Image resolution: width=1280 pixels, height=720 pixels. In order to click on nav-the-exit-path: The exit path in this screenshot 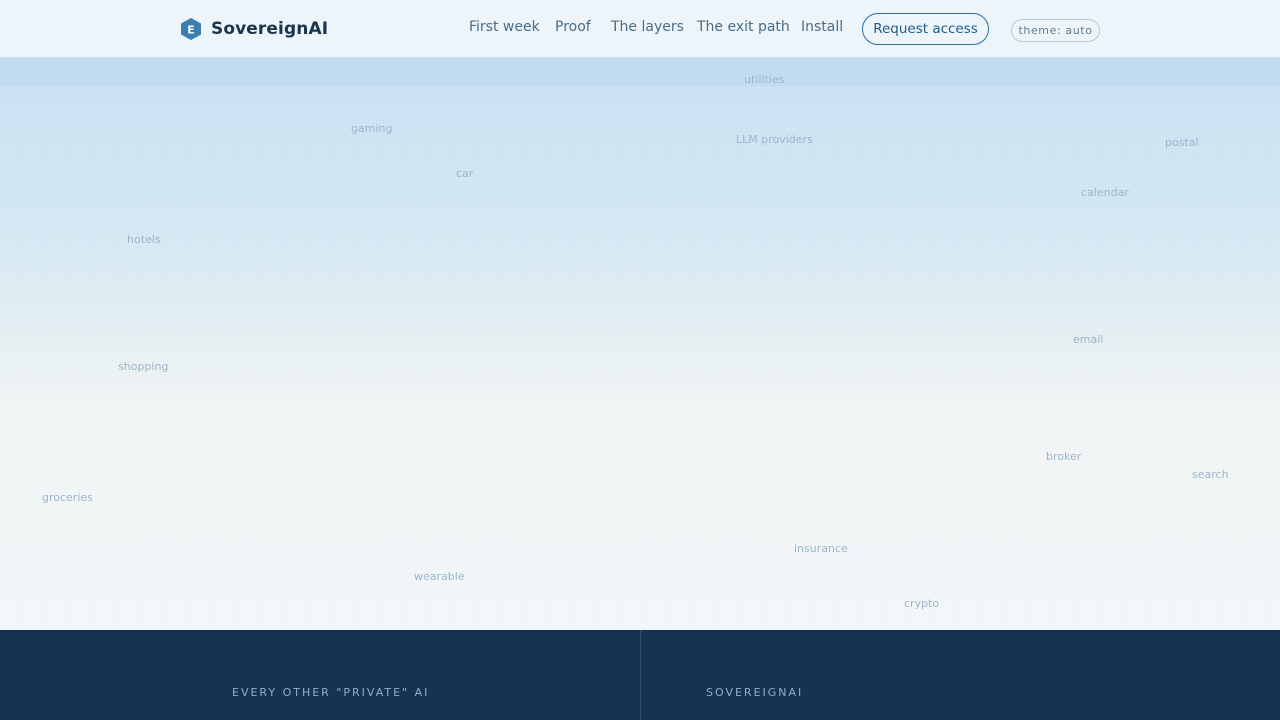, I will do `click(743, 29)`.